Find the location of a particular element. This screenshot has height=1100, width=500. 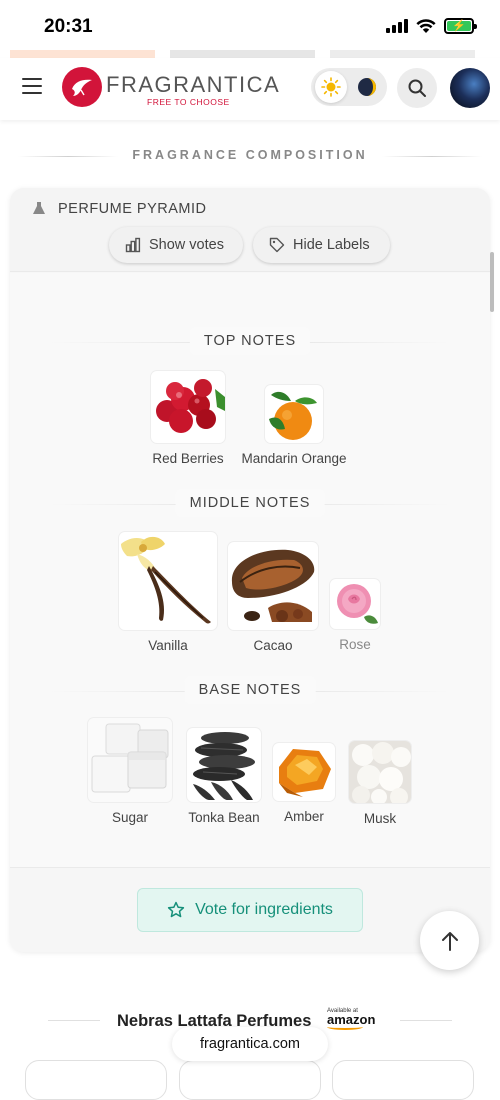

note-rose: Rose is located at coordinates (355, 615).